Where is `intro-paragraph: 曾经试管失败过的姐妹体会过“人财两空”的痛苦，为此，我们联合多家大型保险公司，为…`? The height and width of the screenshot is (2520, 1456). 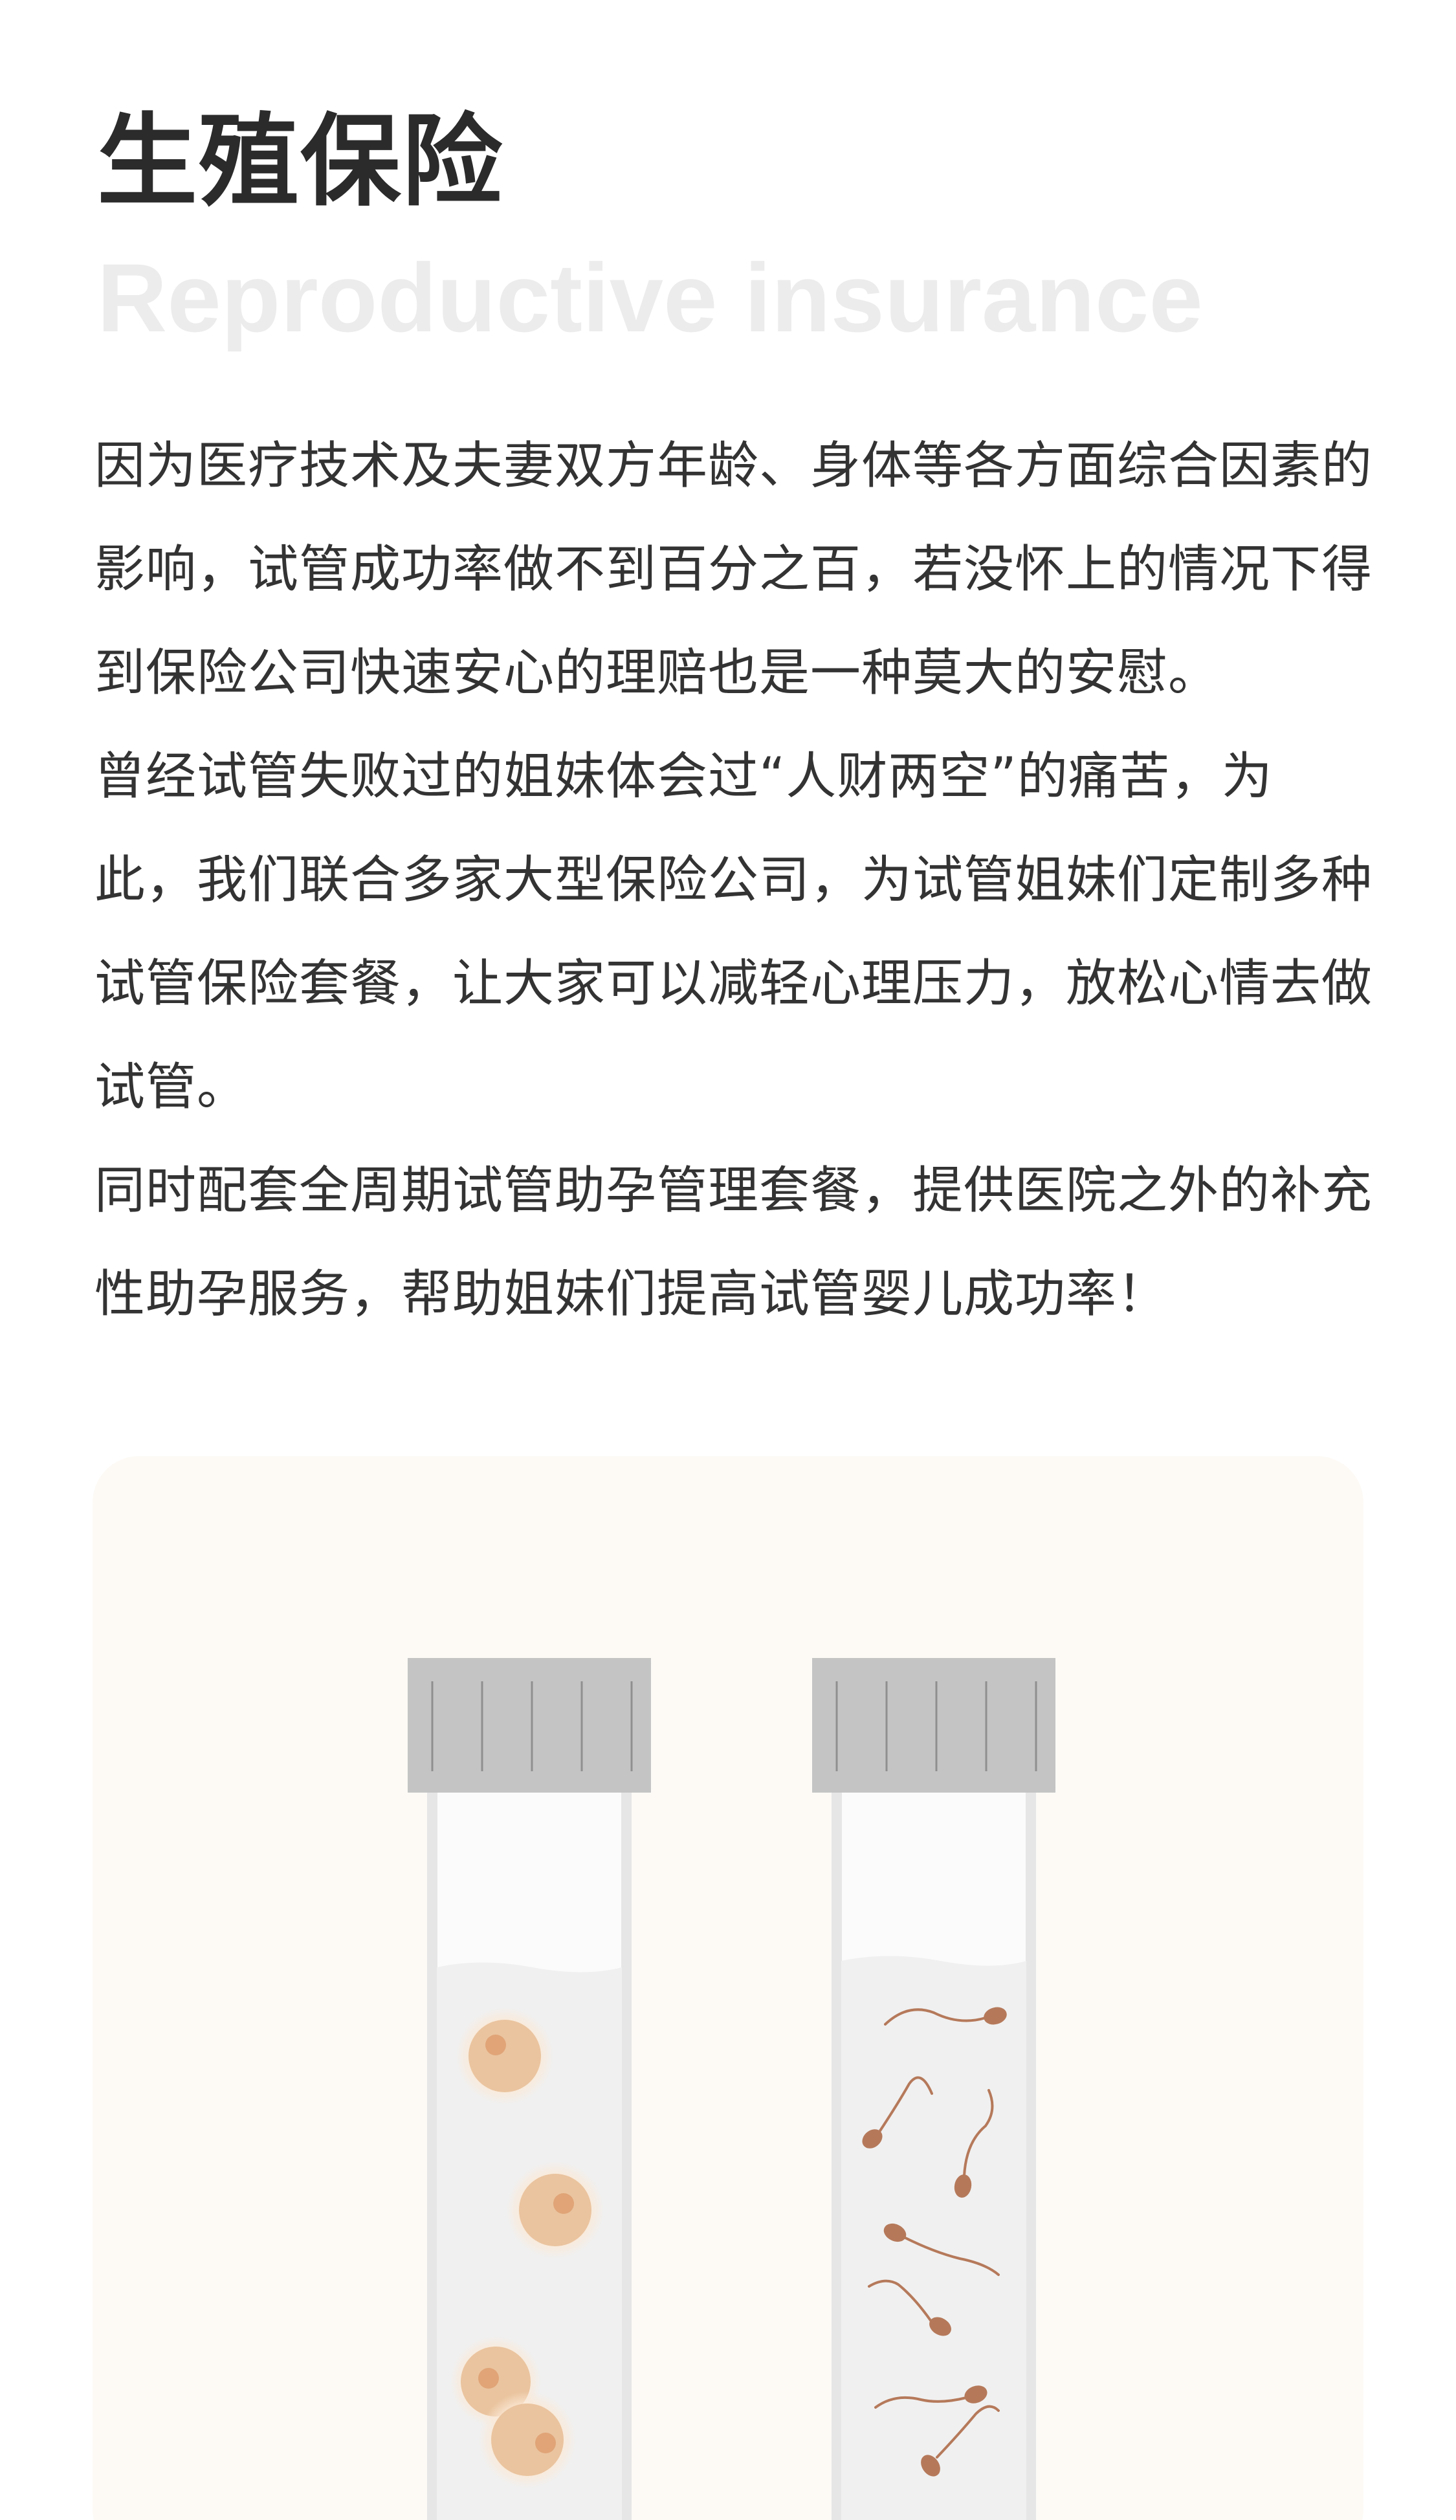
intro-paragraph: 曾经试管失败过的姐妹体会过“人财两空”的痛苦，为此，我们联合多家大型保险公司，为… is located at coordinates (733, 931).